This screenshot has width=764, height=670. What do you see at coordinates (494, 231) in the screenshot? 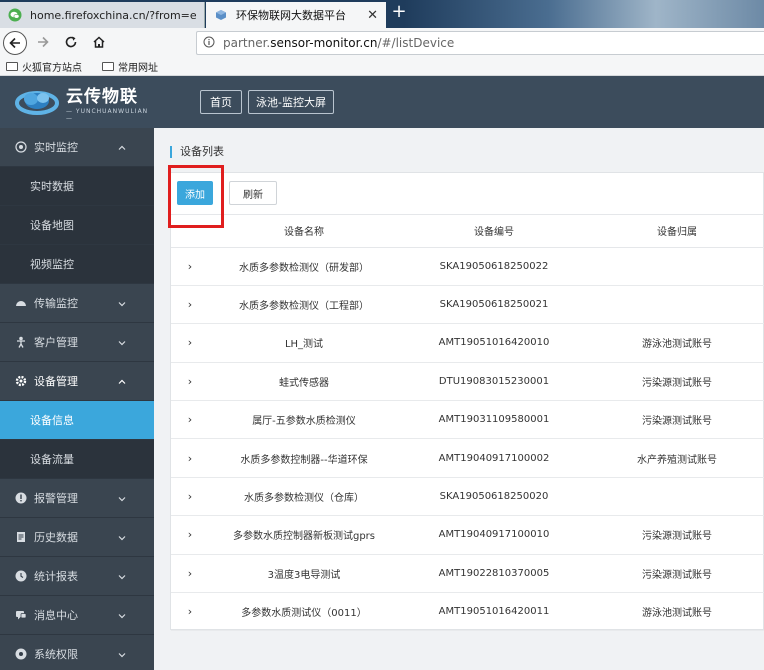
I see `column-header-device-id: 设备编号` at bounding box center [494, 231].